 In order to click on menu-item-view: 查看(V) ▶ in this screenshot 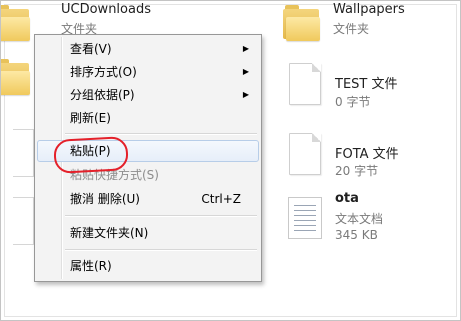, I will do `click(148, 49)`.